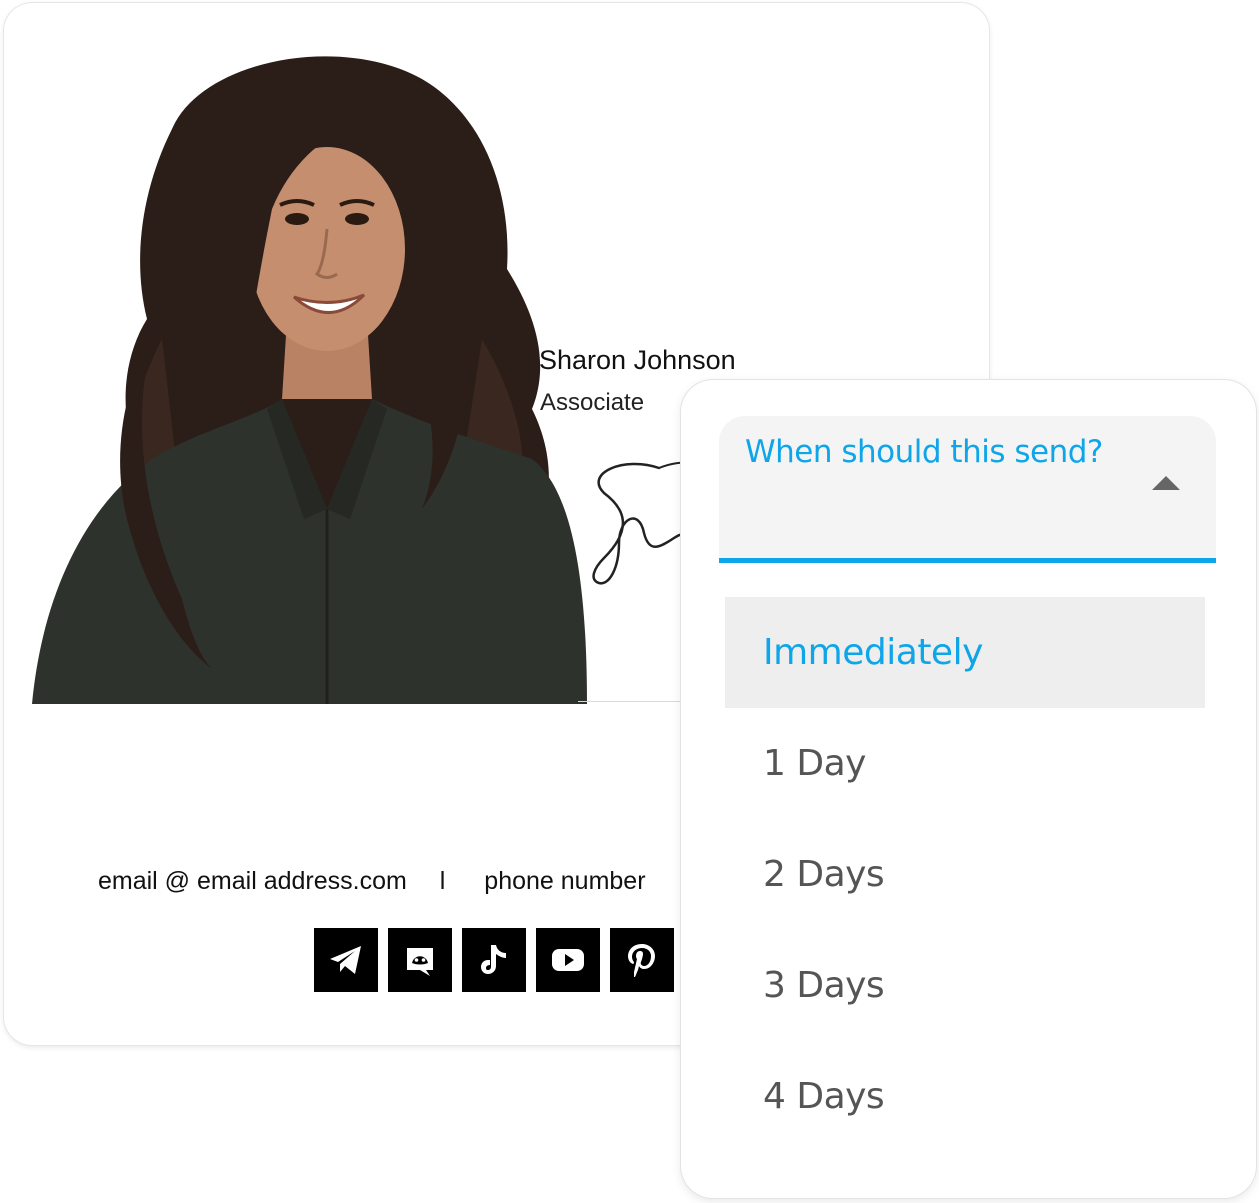 The image size is (1259, 1203). I want to click on social-links, so click(494, 960).